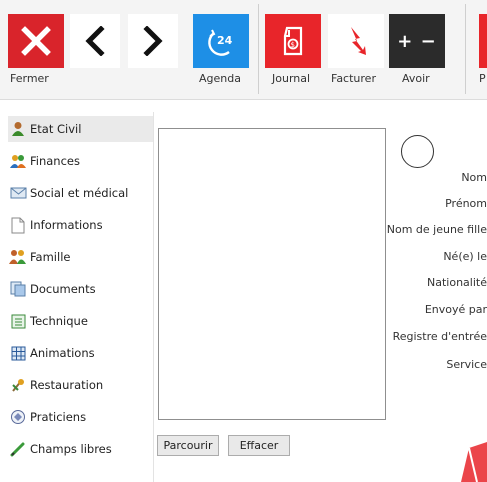  Describe the element at coordinates (29, 78) in the screenshot. I see `close-button-label: Fermer` at that location.